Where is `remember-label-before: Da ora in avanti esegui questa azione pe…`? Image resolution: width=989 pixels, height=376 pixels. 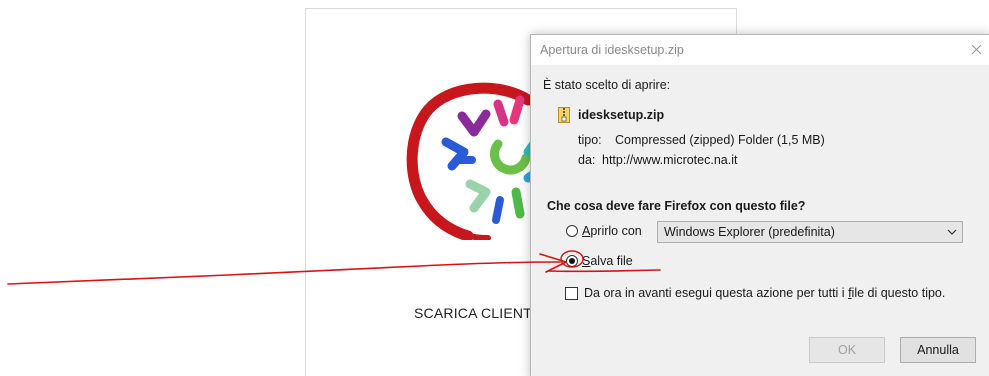 remember-label-before: Da ora in avanti esegui questa azione pe… is located at coordinates (716, 293).